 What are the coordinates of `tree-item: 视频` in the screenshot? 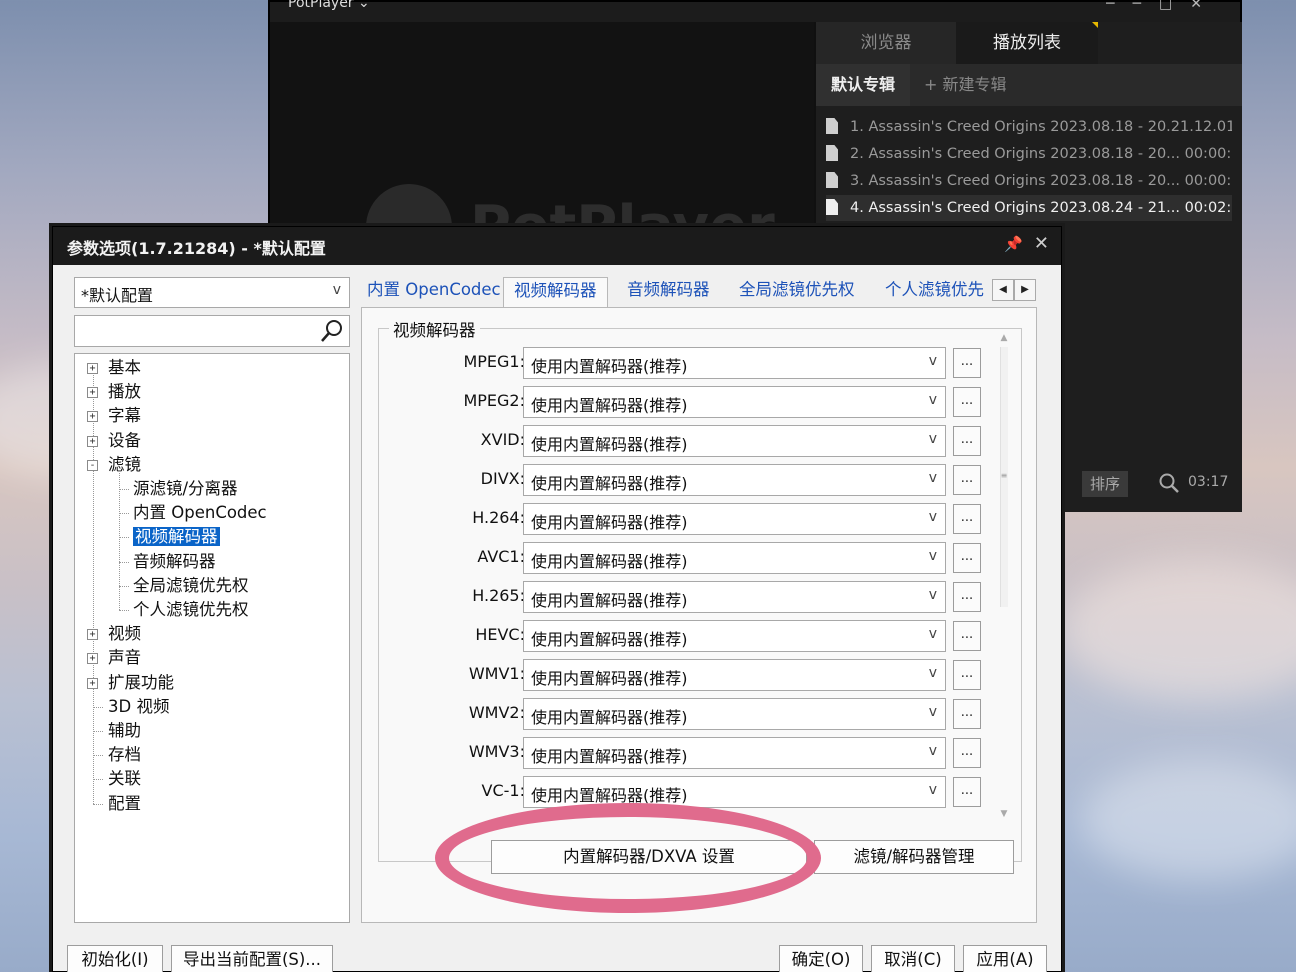 It's located at (124, 634).